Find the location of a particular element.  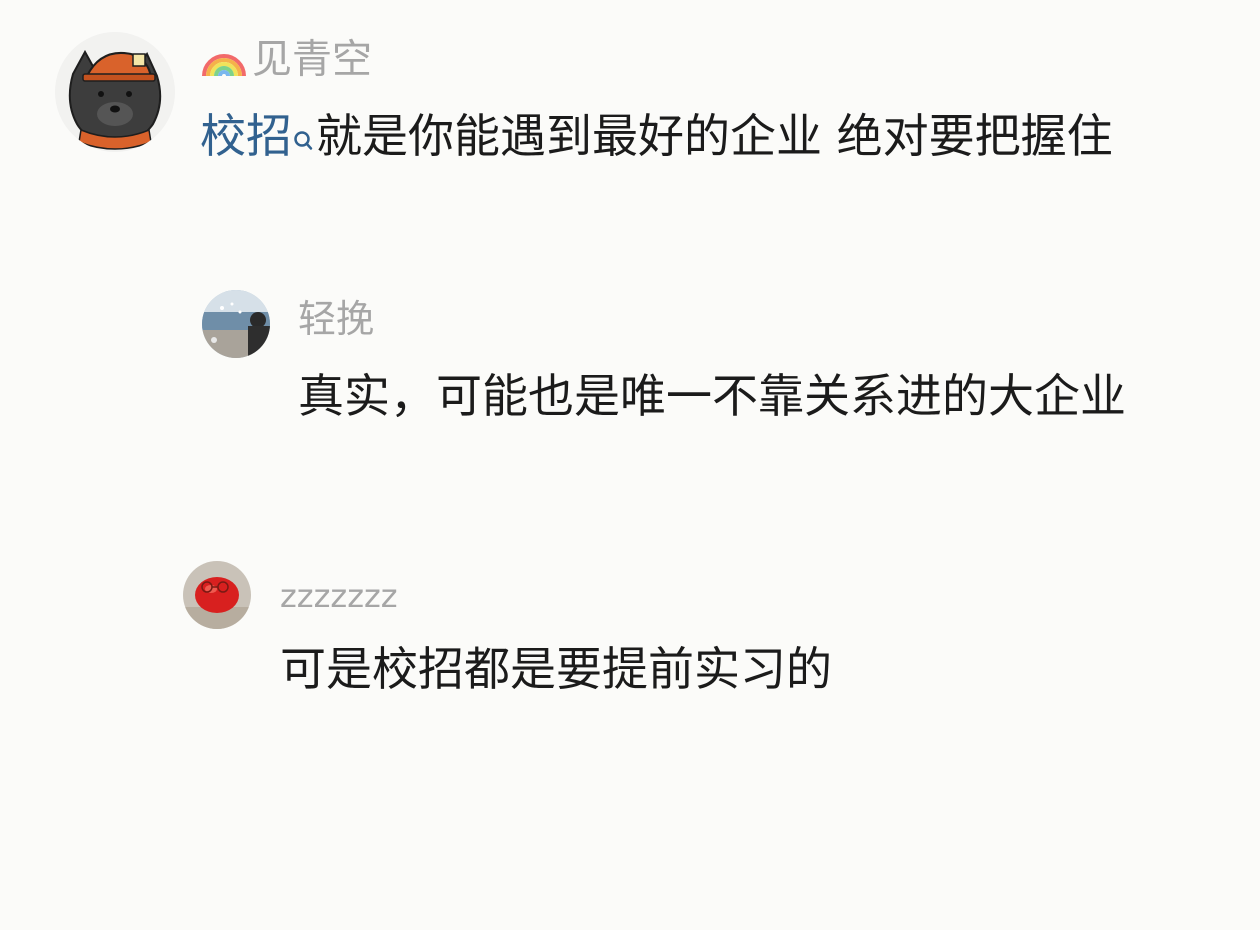

comment-text: 校招 就是你能遇到最好的企业 绝对要把握住 is located at coordinates (656, 137).